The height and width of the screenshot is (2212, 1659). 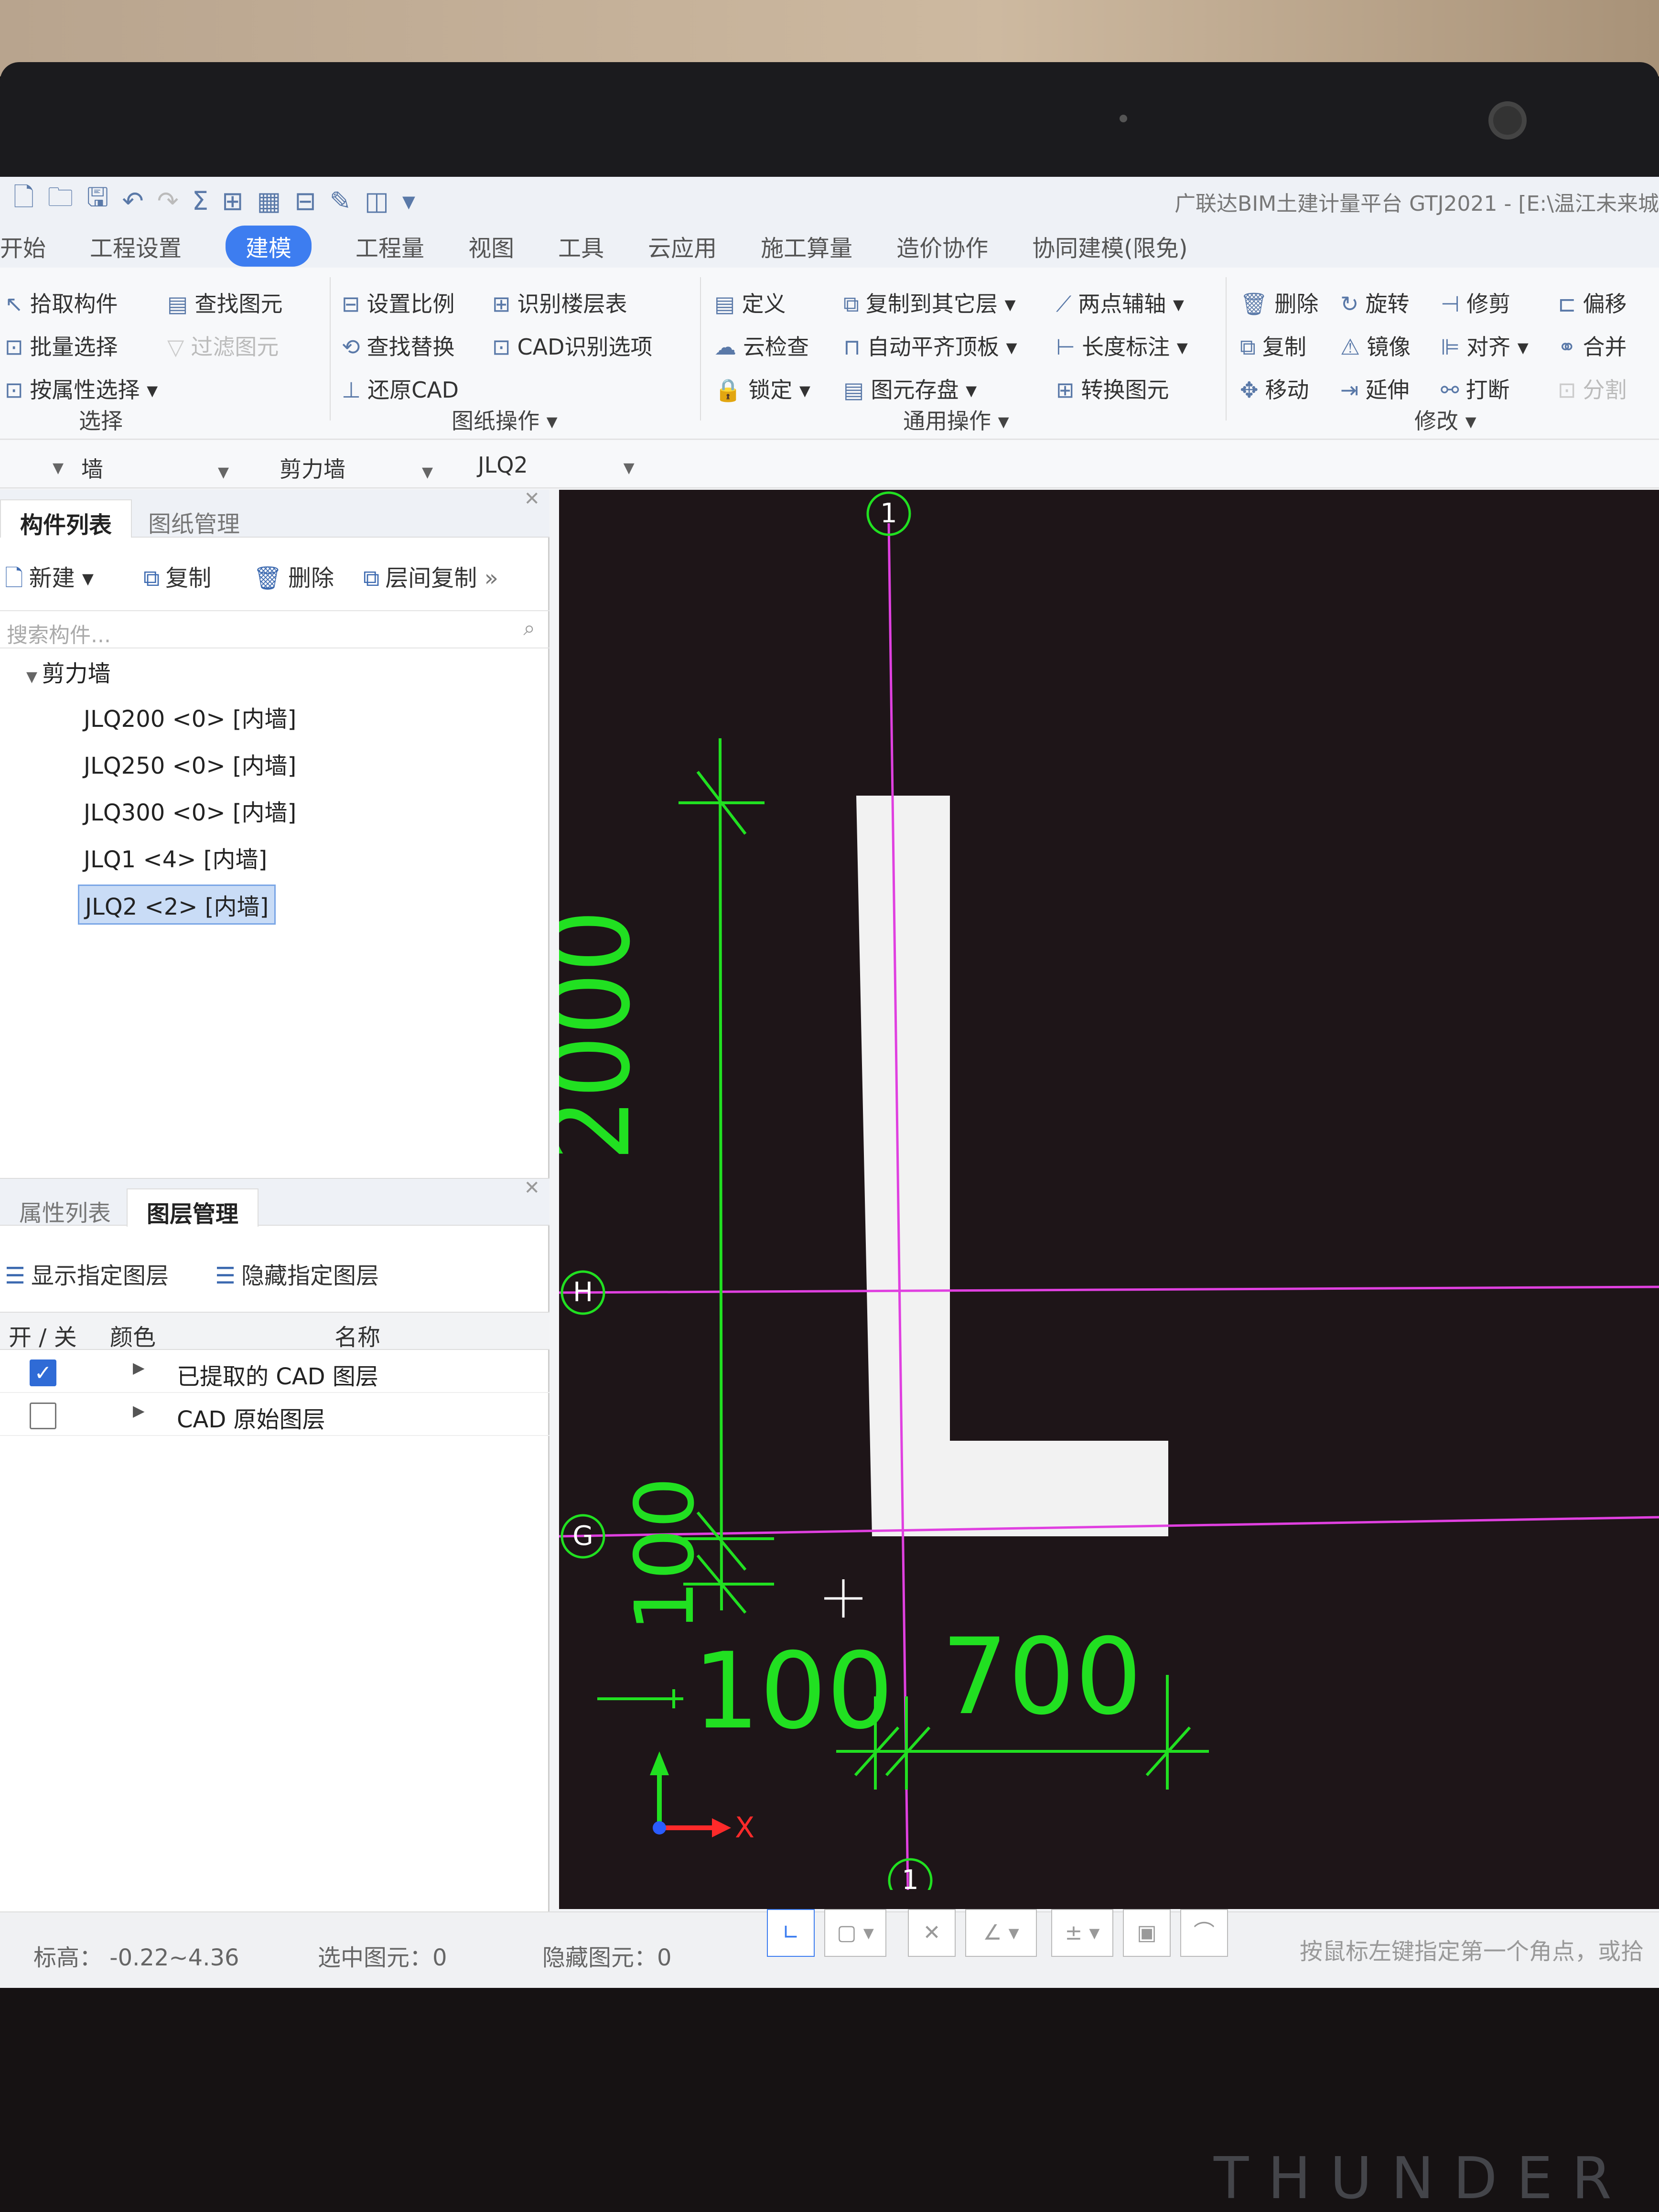 What do you see at coordinates (170, 465) in the screenshot?
I see `type-selector: 墙 ▼` at bounding box center [170, 465].